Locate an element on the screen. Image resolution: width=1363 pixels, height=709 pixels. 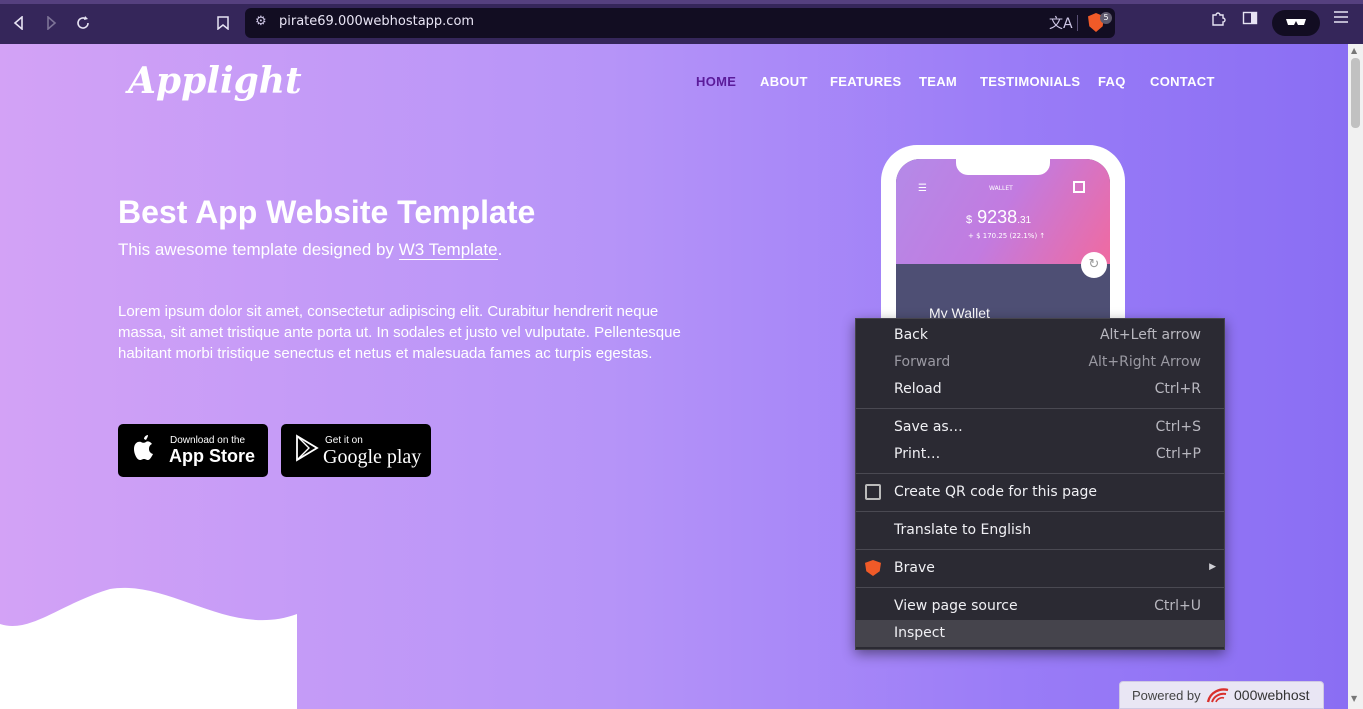
qr-code-icon is located at coordinates (873, 492).